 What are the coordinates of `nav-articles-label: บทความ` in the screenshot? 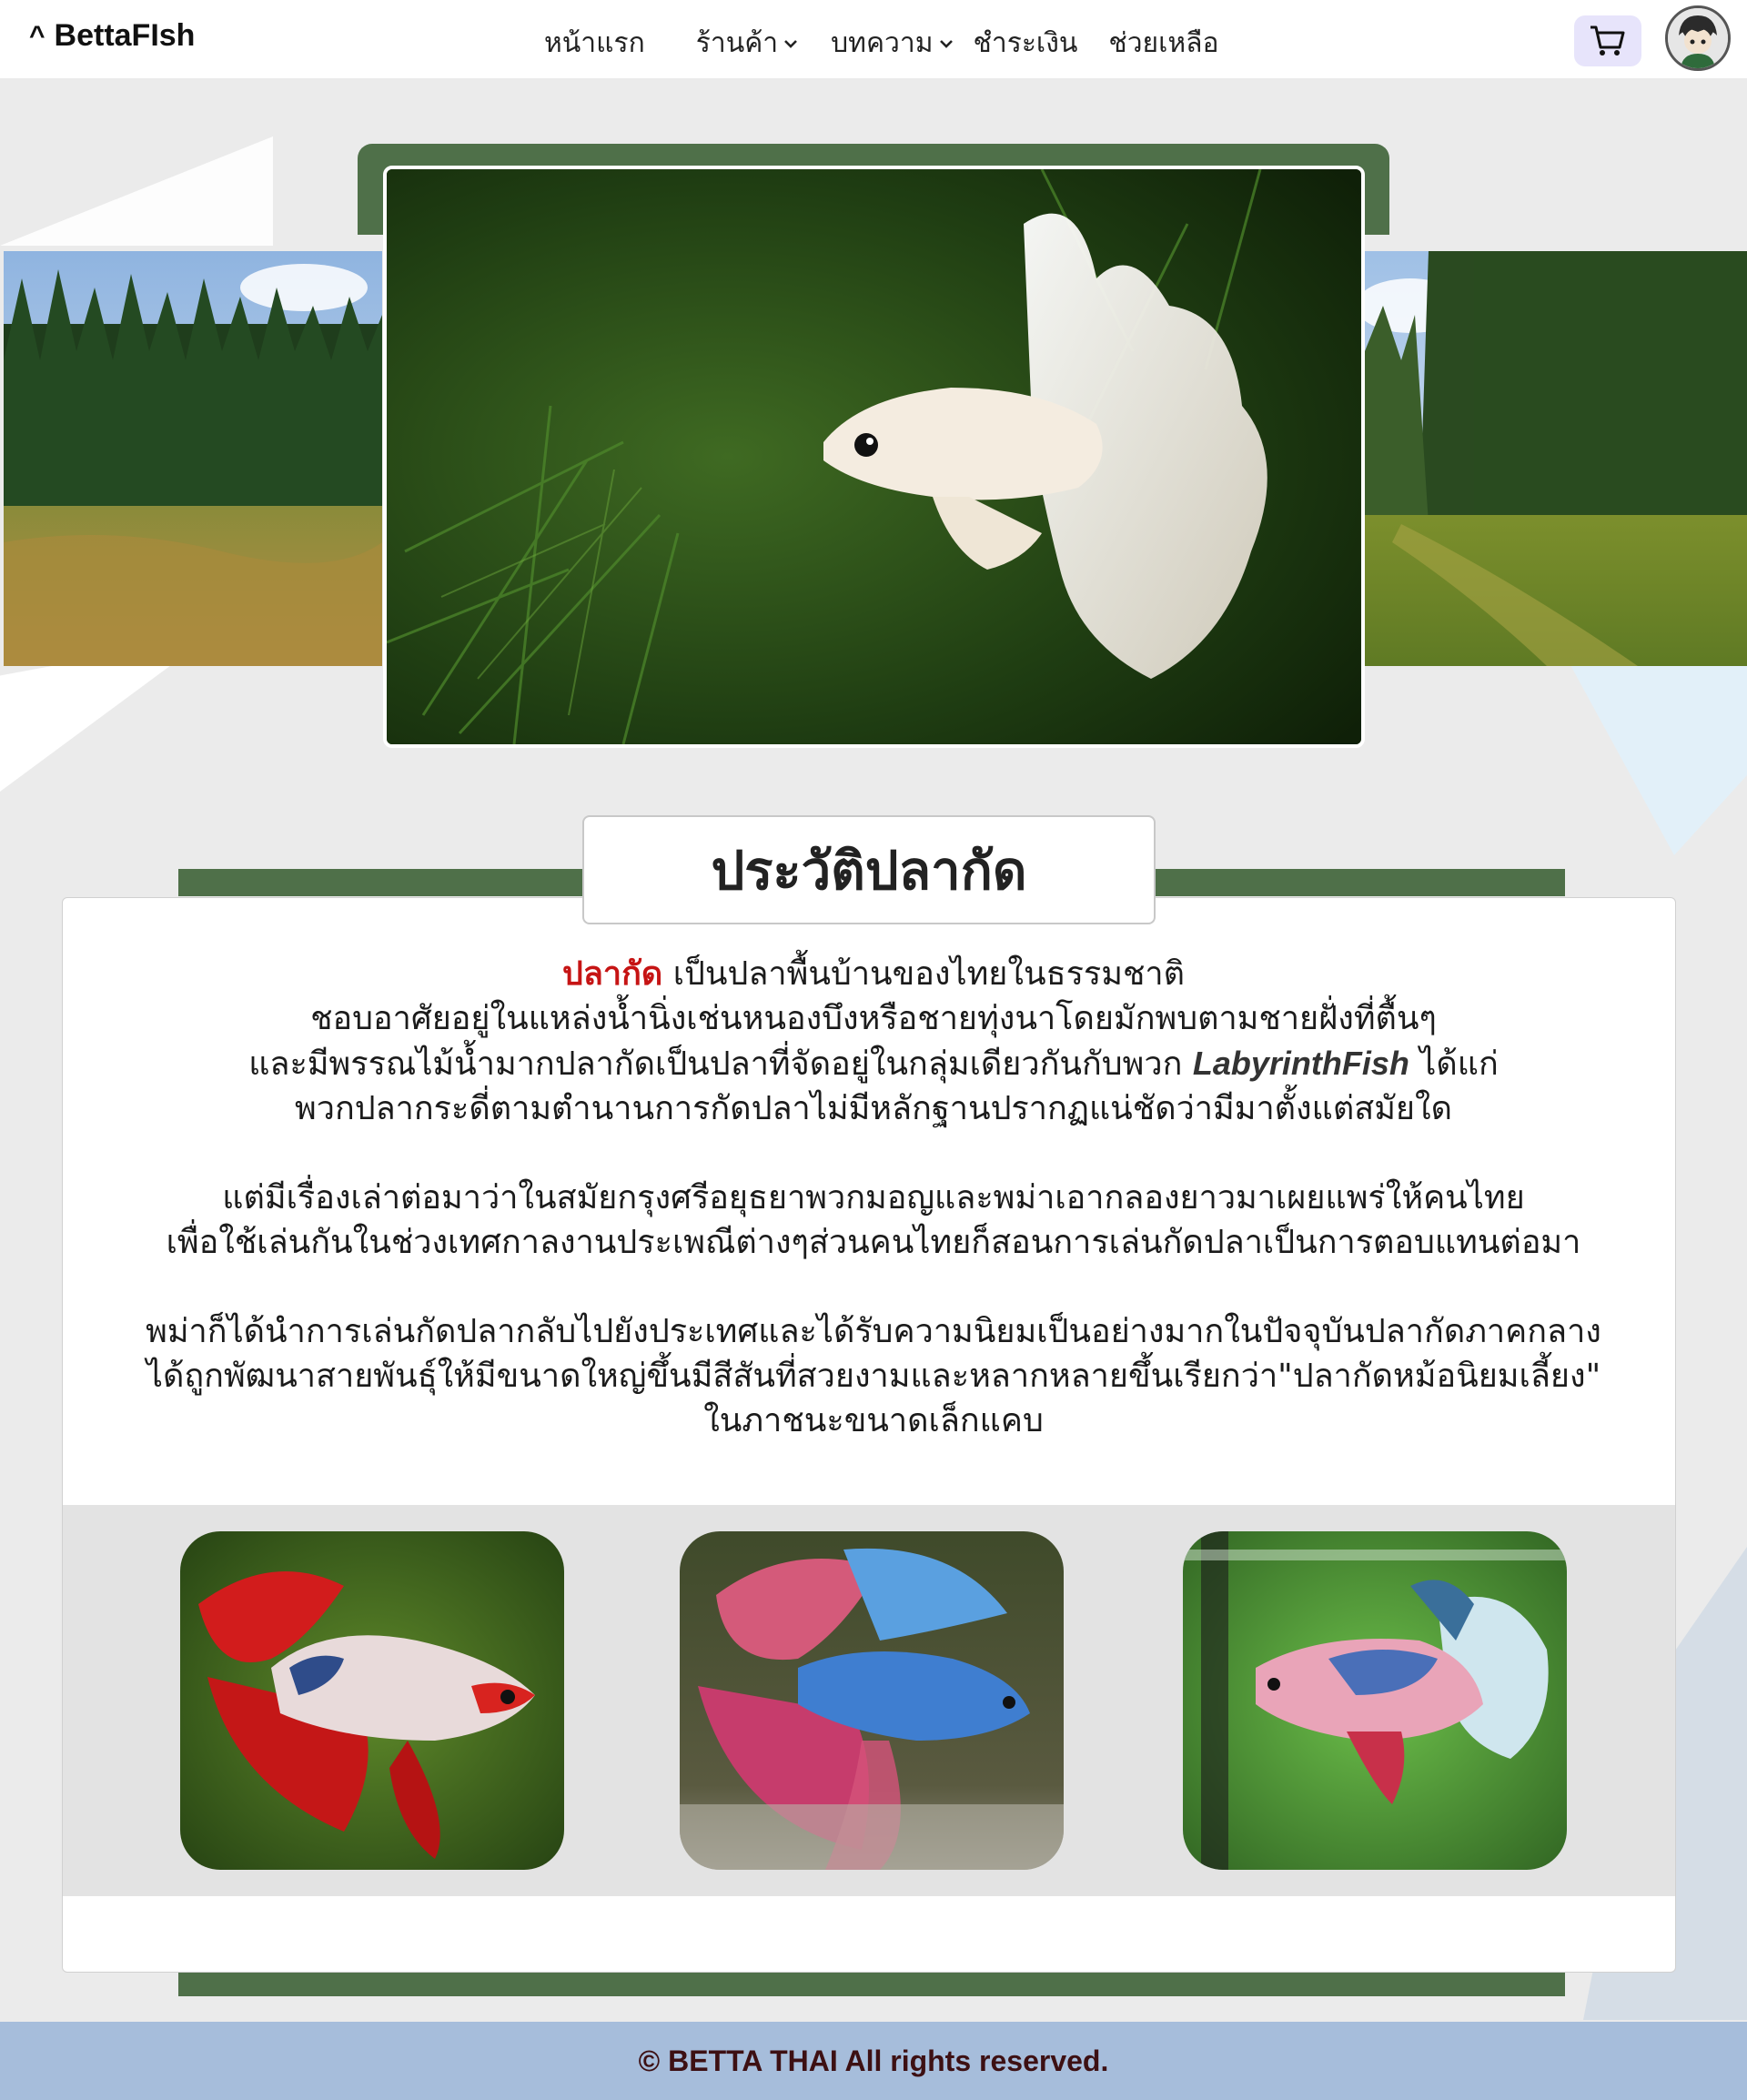 It's located at (883, 43).